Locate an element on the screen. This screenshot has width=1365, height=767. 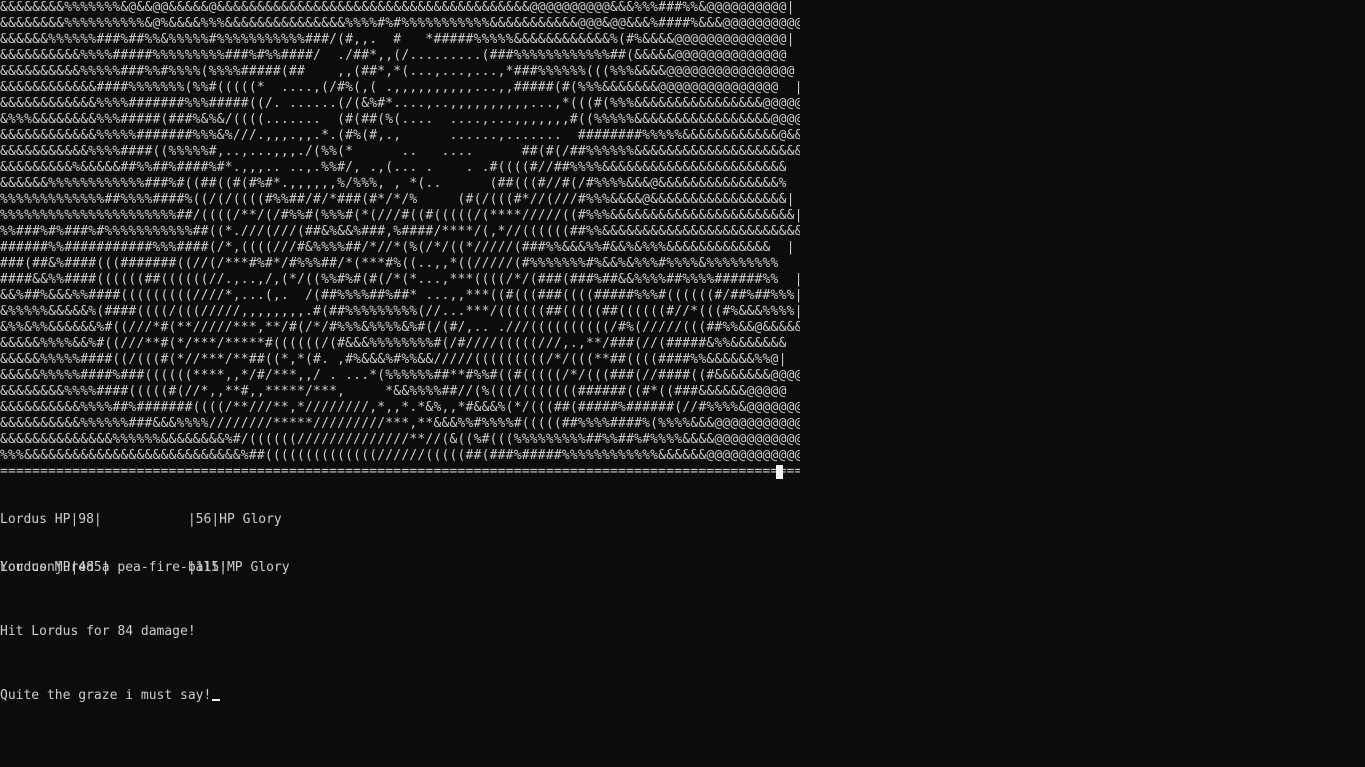
battle-message-text: Quite the graze i must say! is located at coordinates (106, 695).